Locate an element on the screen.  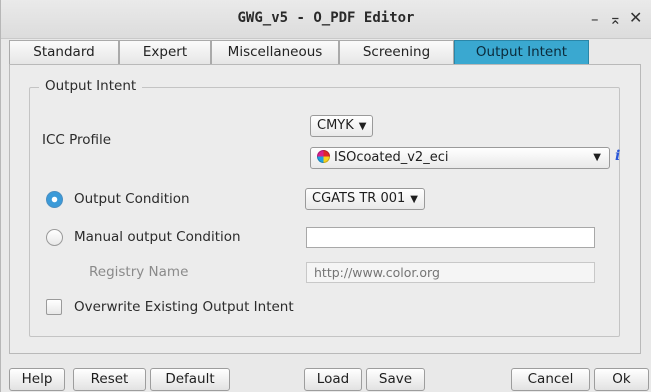
colorspace-dropdown: CMYK ▼ is located at coordinates (342, 126).